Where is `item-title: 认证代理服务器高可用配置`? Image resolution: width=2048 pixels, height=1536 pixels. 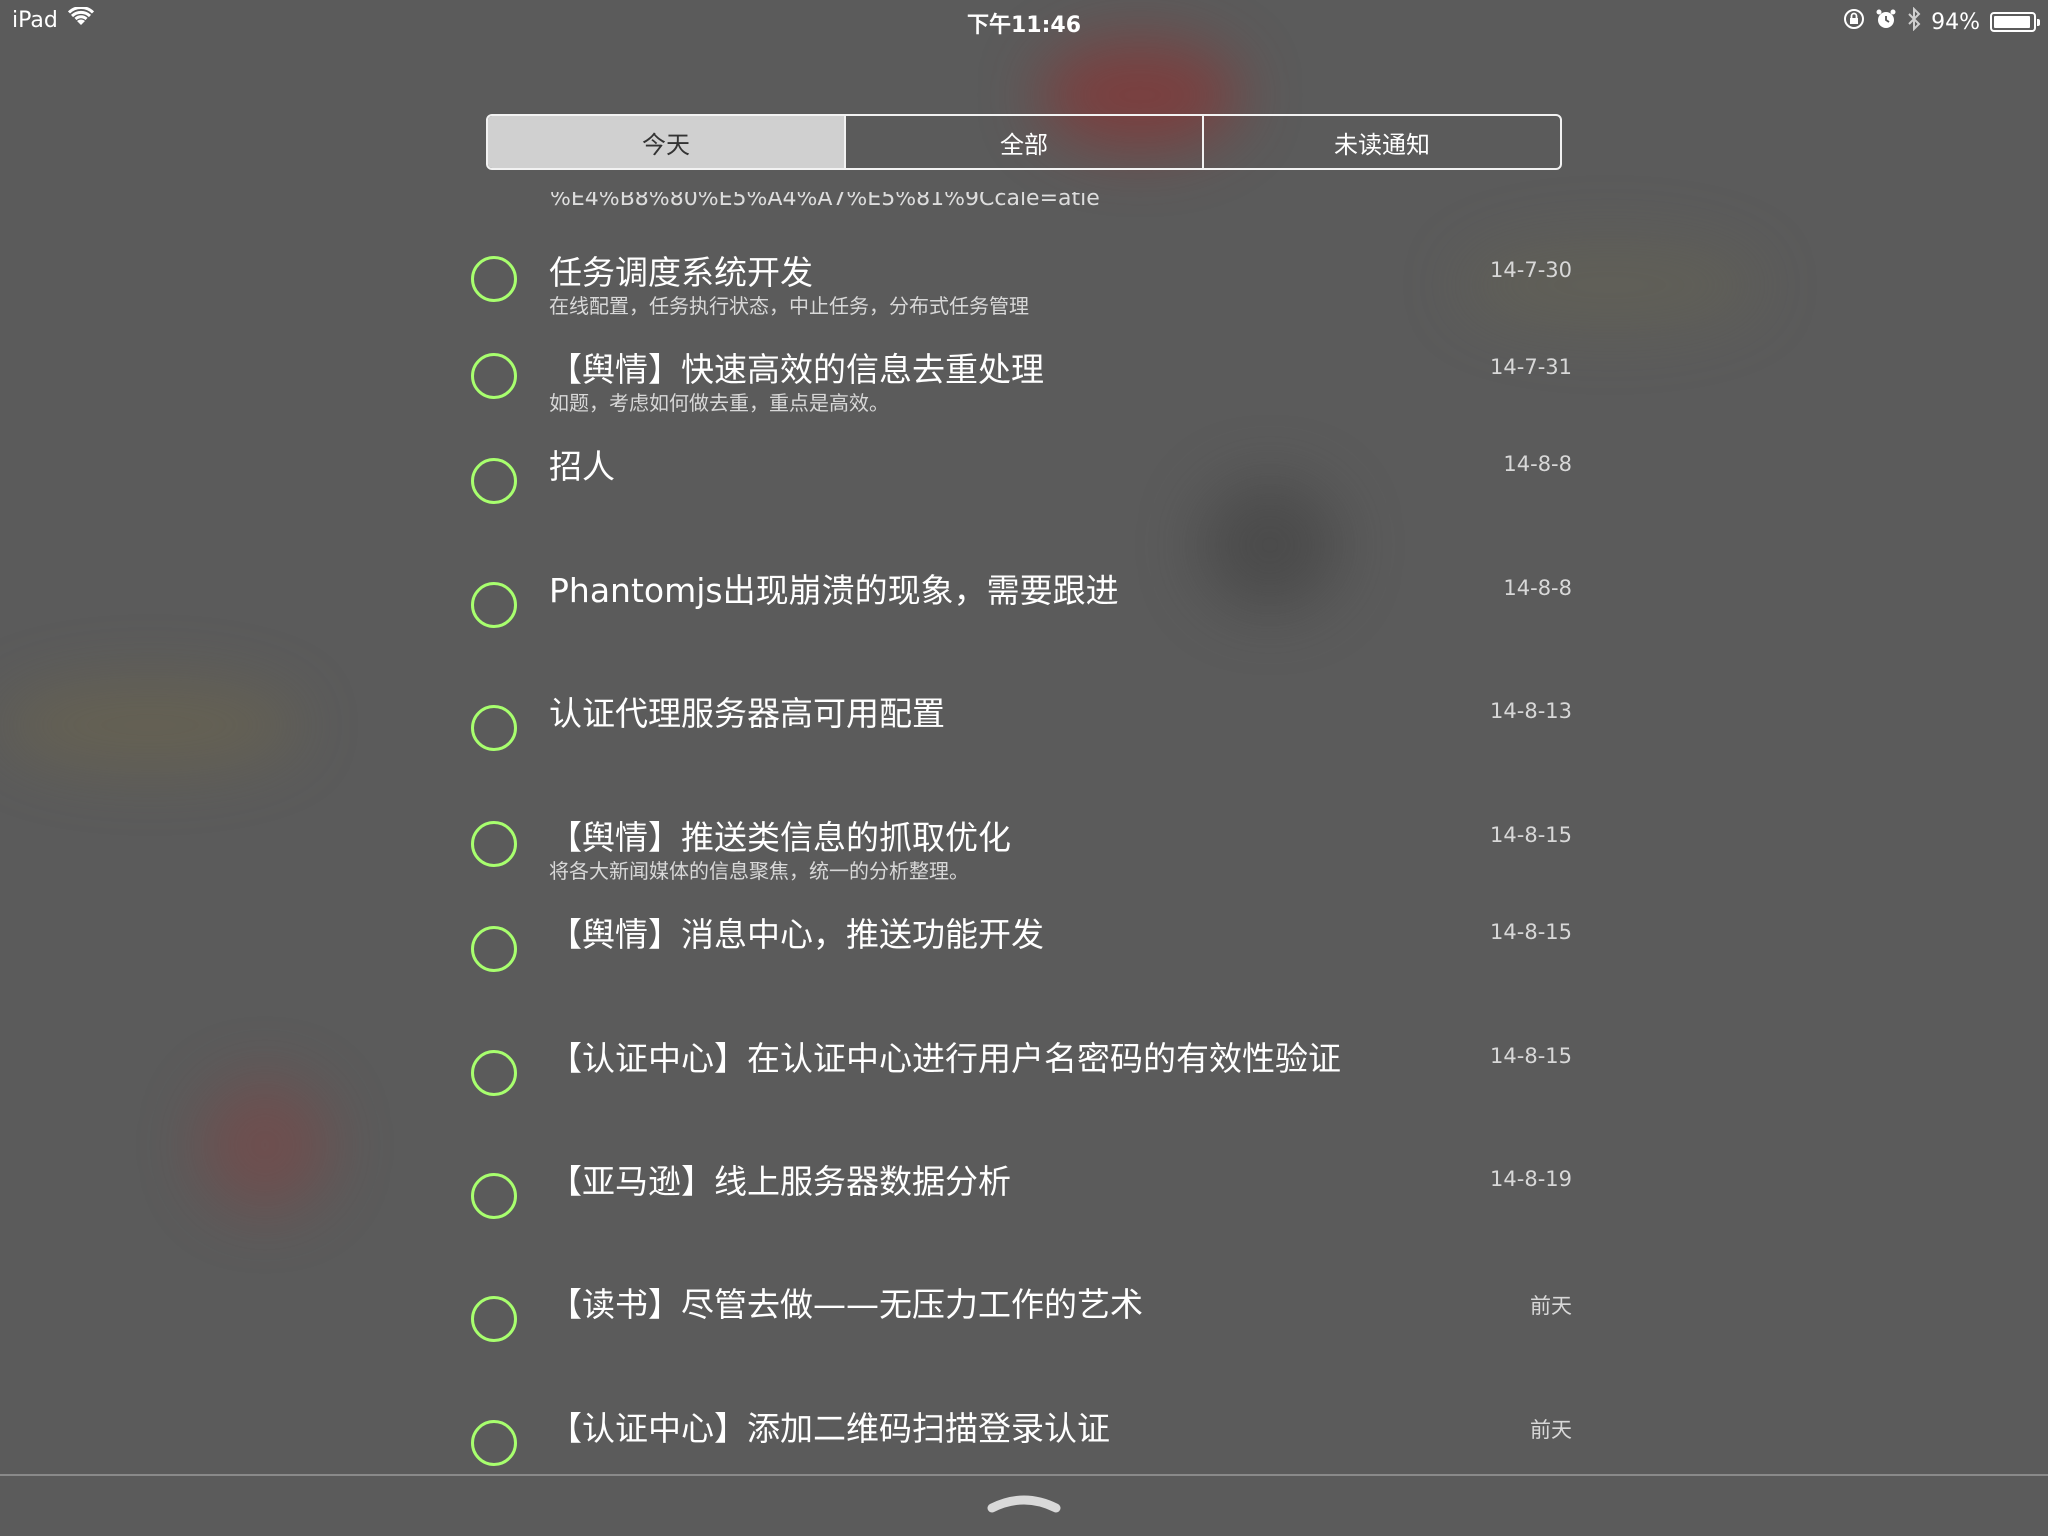 item-title: 认证代理服务器高可用配置 is located at coordinates (747, 713).